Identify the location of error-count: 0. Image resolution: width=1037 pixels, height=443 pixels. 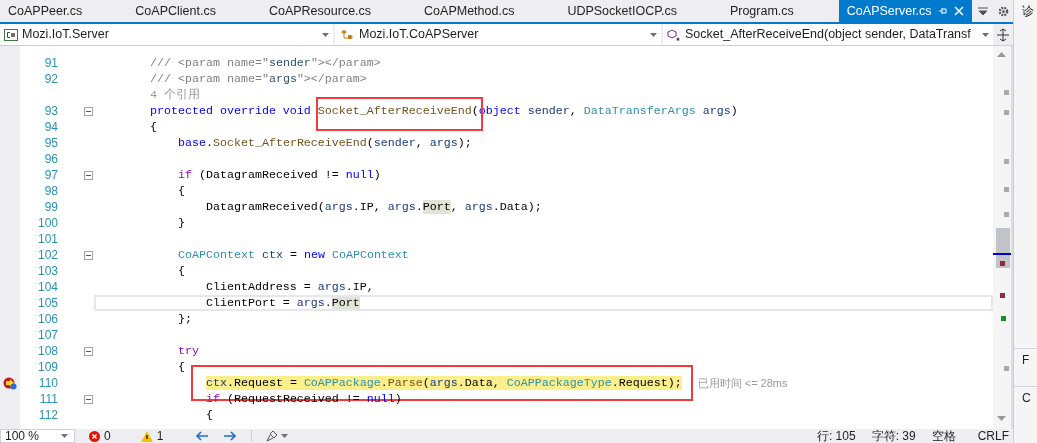
(107, 436).